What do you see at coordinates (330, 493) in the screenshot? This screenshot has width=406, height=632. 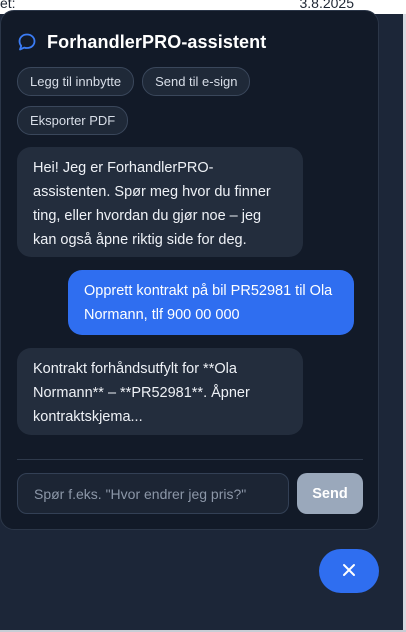 I see `send-button: Send` at bounding box center [330, 493].